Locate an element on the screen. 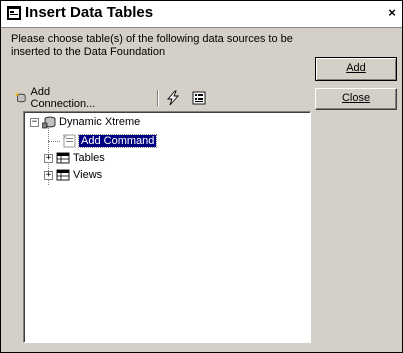 This screenshot has width=403, height=353. tree-root-label: Dynamic Xtreme is located at coordinates (100, 122).